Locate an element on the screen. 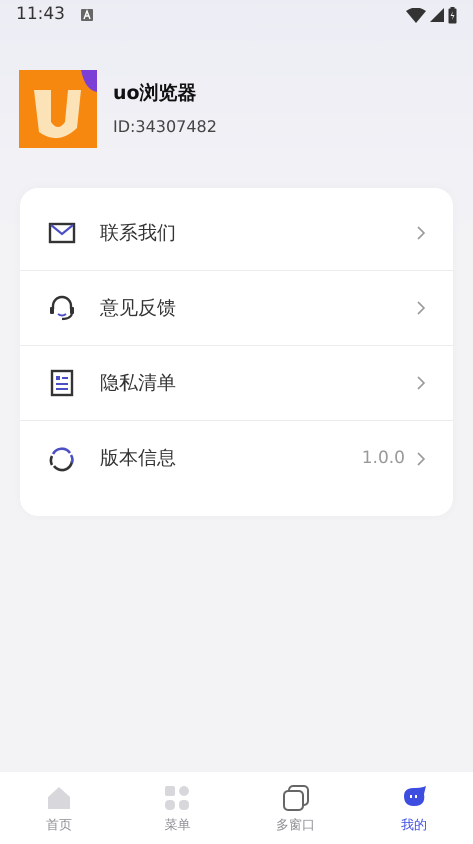  menu-label: 版本信息 is located at coordinates (138, 459).